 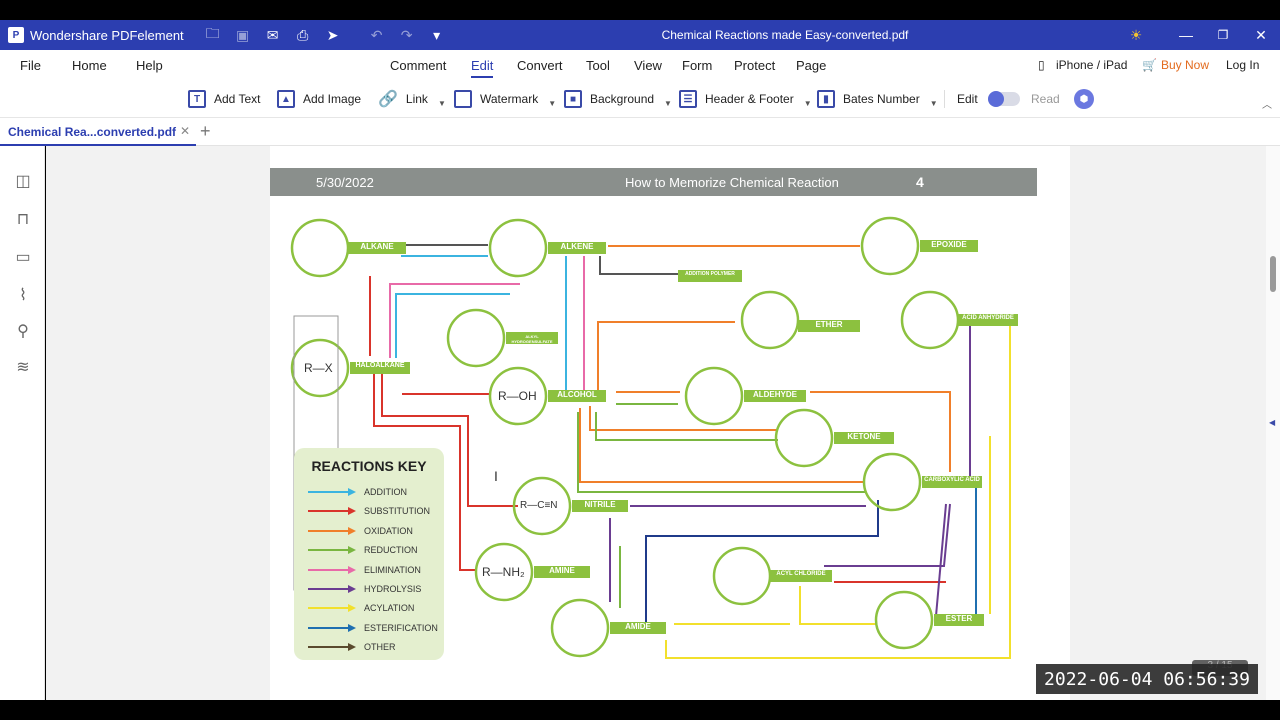 I want to click on redo-icon: ↷, so click(x=407, y=35).